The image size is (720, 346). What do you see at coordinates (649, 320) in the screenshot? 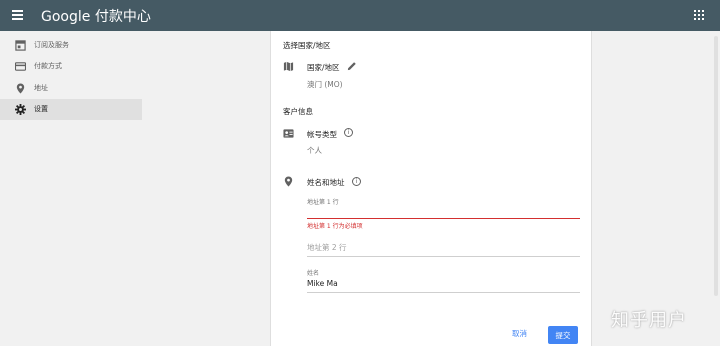
I see `watermark: 知乎用户` at bounding box center [649, 320].